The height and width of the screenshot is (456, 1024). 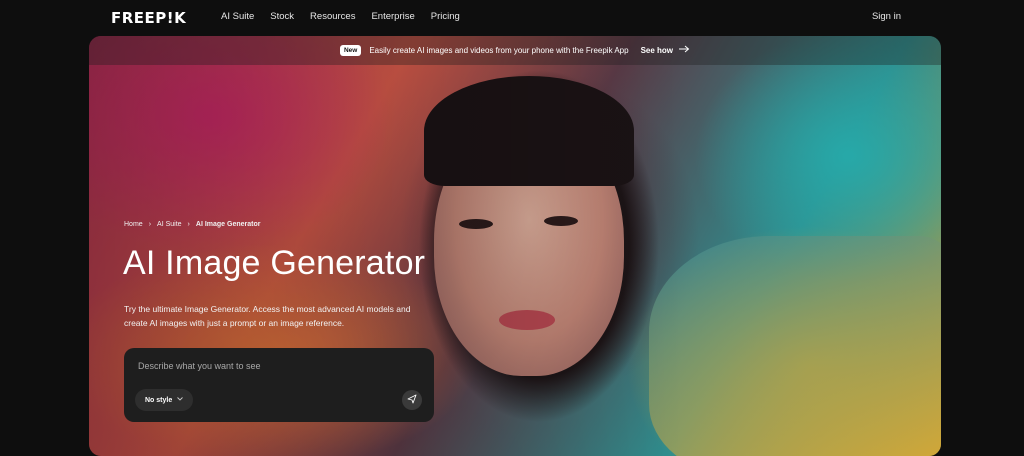 What do you see at coordinates (169, 224) in the screenshot?
I see `breadcrumb-ai-suite: AI Suite` at bounding box center [169, 224].